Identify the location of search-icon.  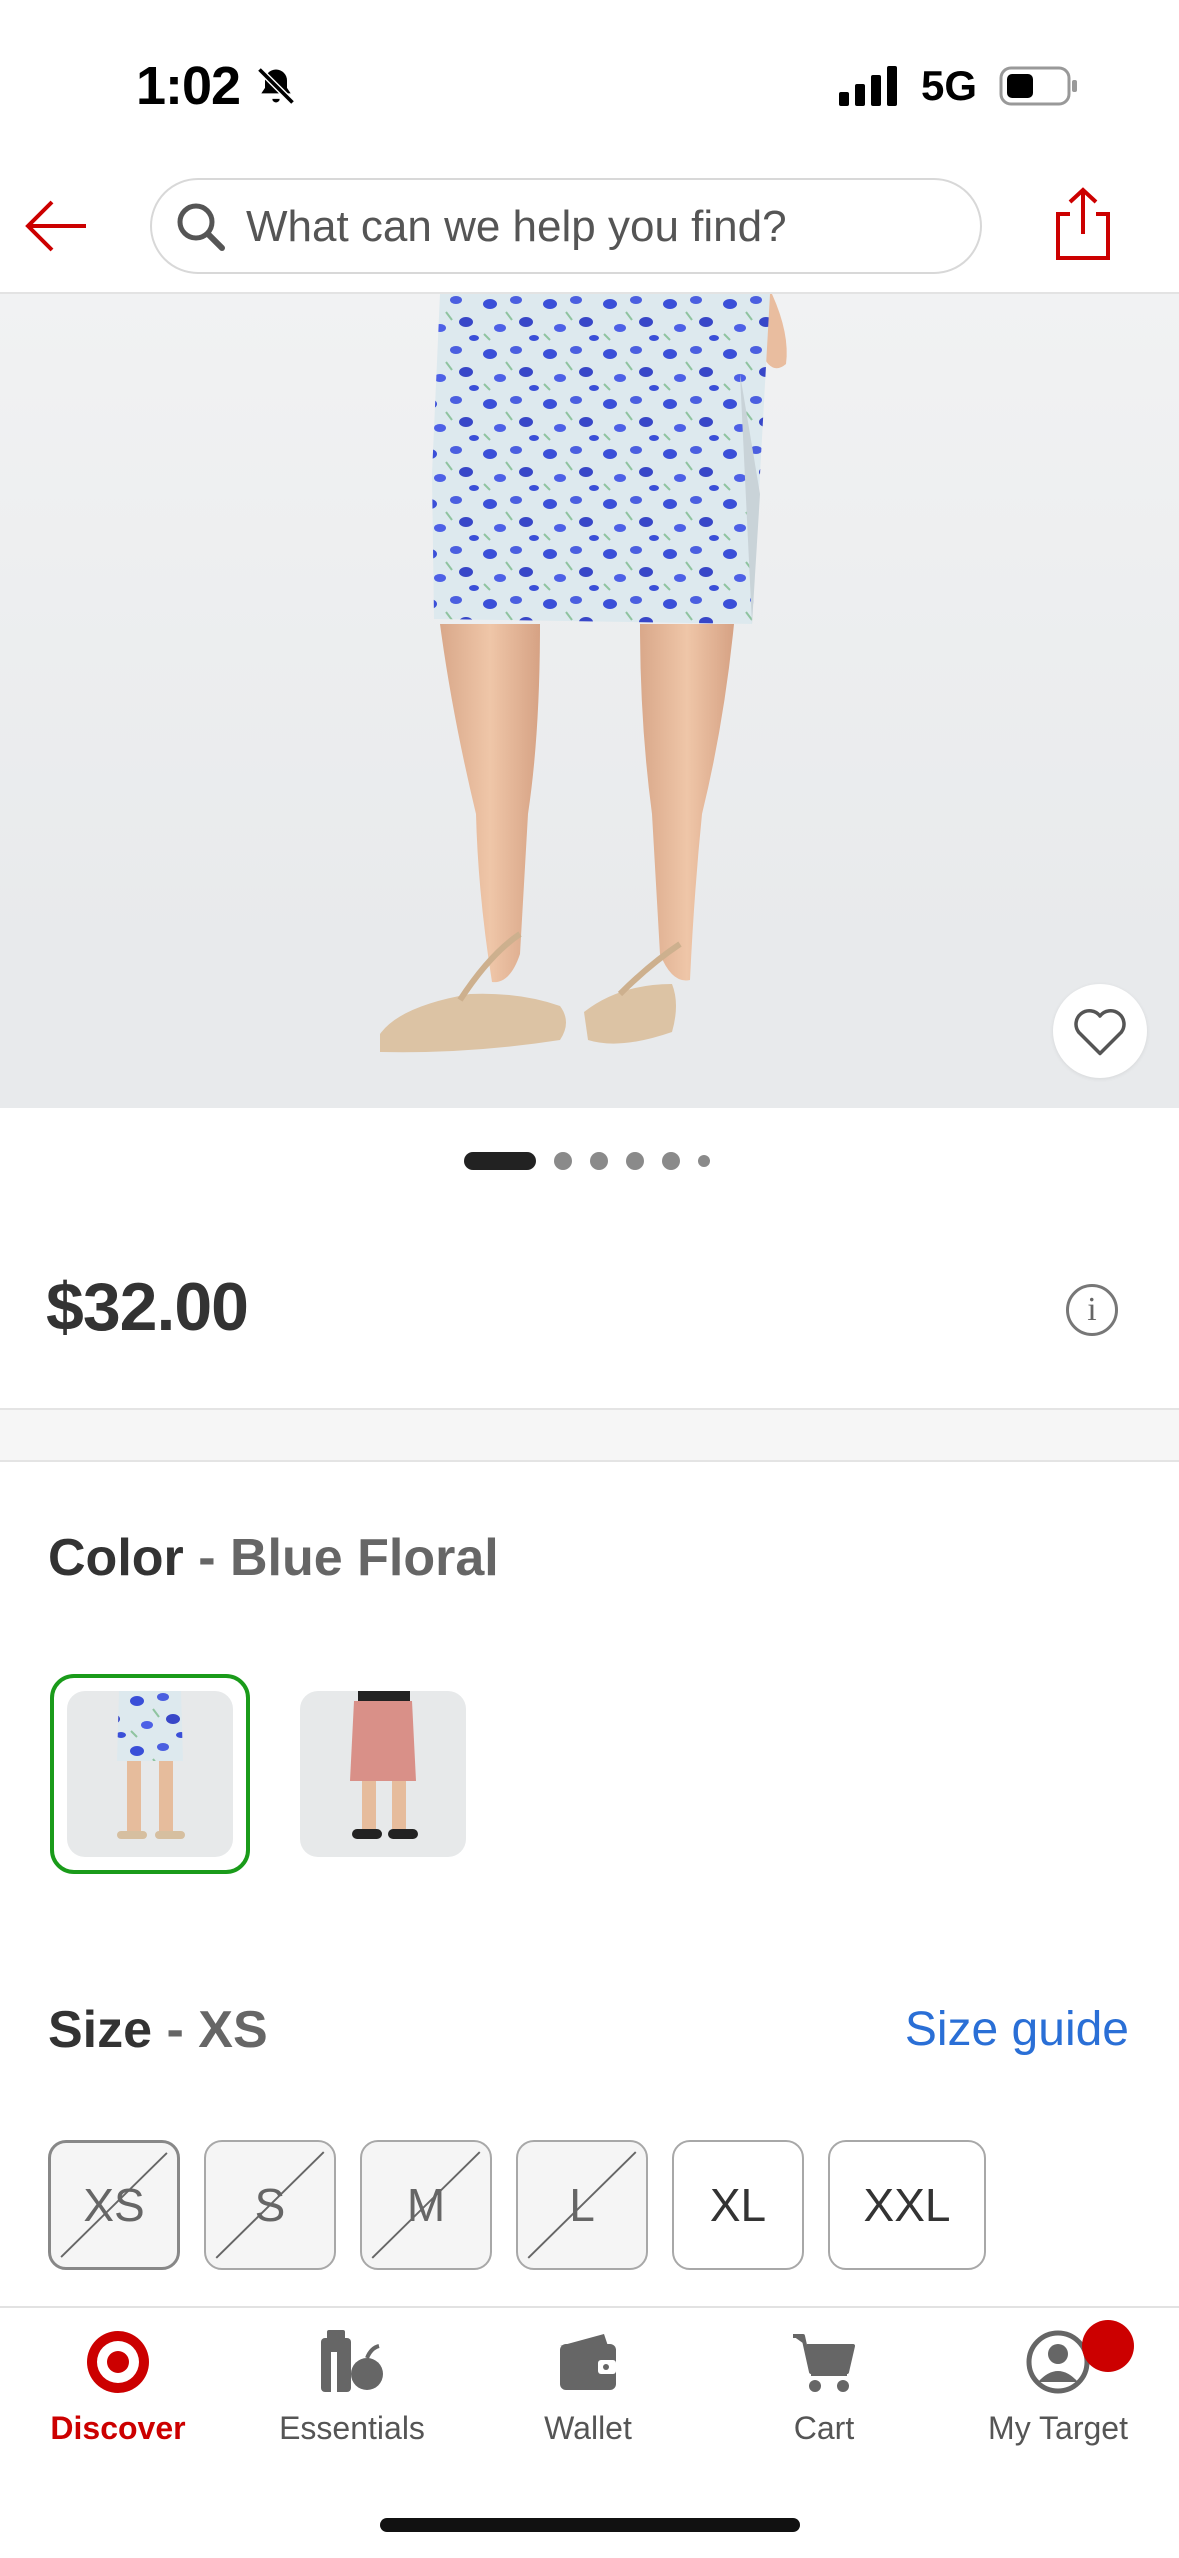
(201, 227).